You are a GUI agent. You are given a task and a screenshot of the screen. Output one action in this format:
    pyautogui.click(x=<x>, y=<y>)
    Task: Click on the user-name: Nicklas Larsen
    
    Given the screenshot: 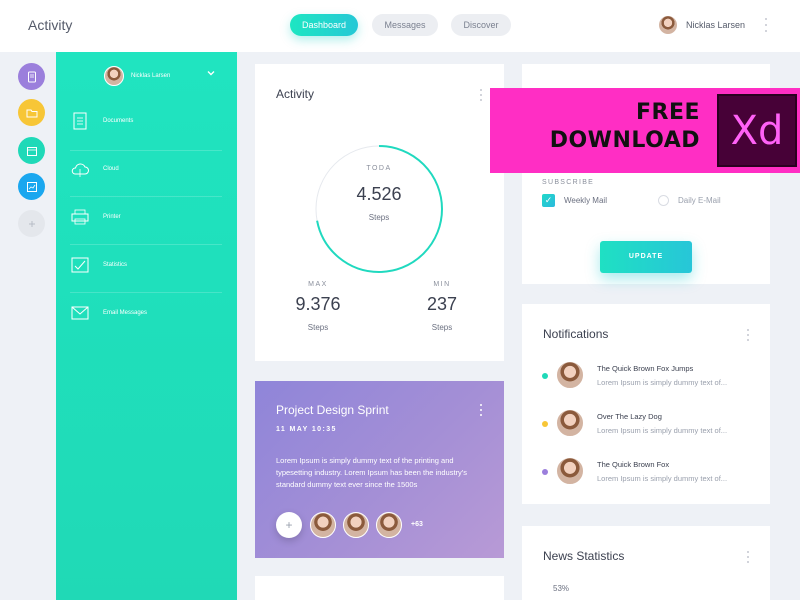 What is the action you would take?
    pyautogui.click(x=716, y=25)
    